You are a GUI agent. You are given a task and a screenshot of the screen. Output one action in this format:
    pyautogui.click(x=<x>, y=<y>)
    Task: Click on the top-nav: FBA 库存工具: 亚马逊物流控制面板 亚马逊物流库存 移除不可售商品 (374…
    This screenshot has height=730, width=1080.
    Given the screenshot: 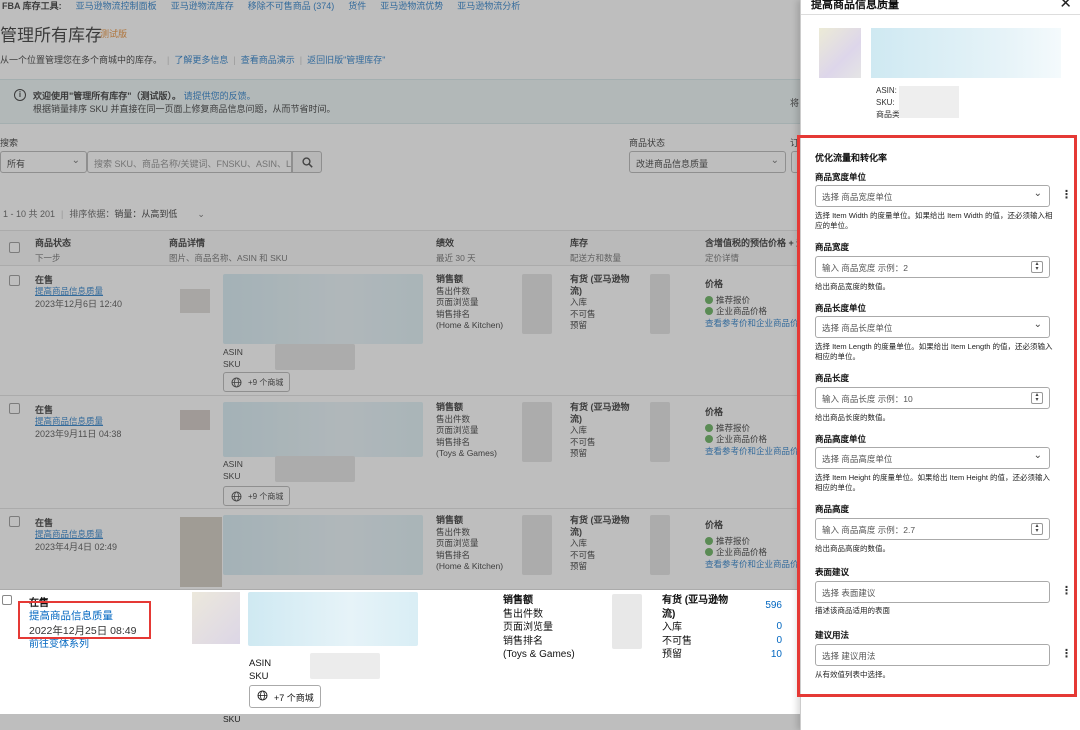 What is the action you would take?
    pyautogui.click(x=405, y=6)
    